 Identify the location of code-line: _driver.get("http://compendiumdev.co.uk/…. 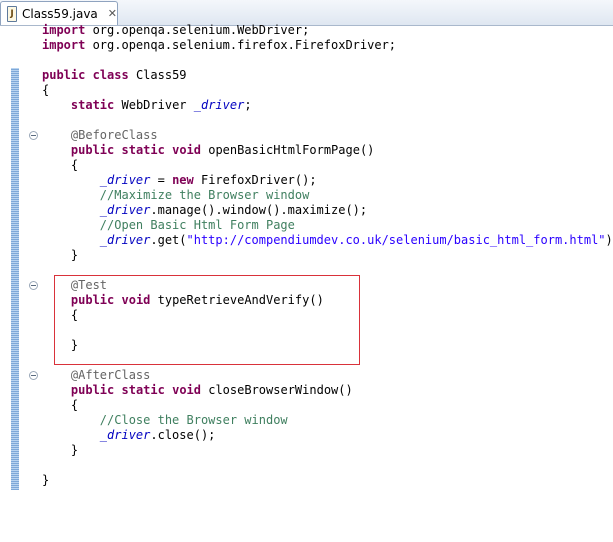
(356, 240).